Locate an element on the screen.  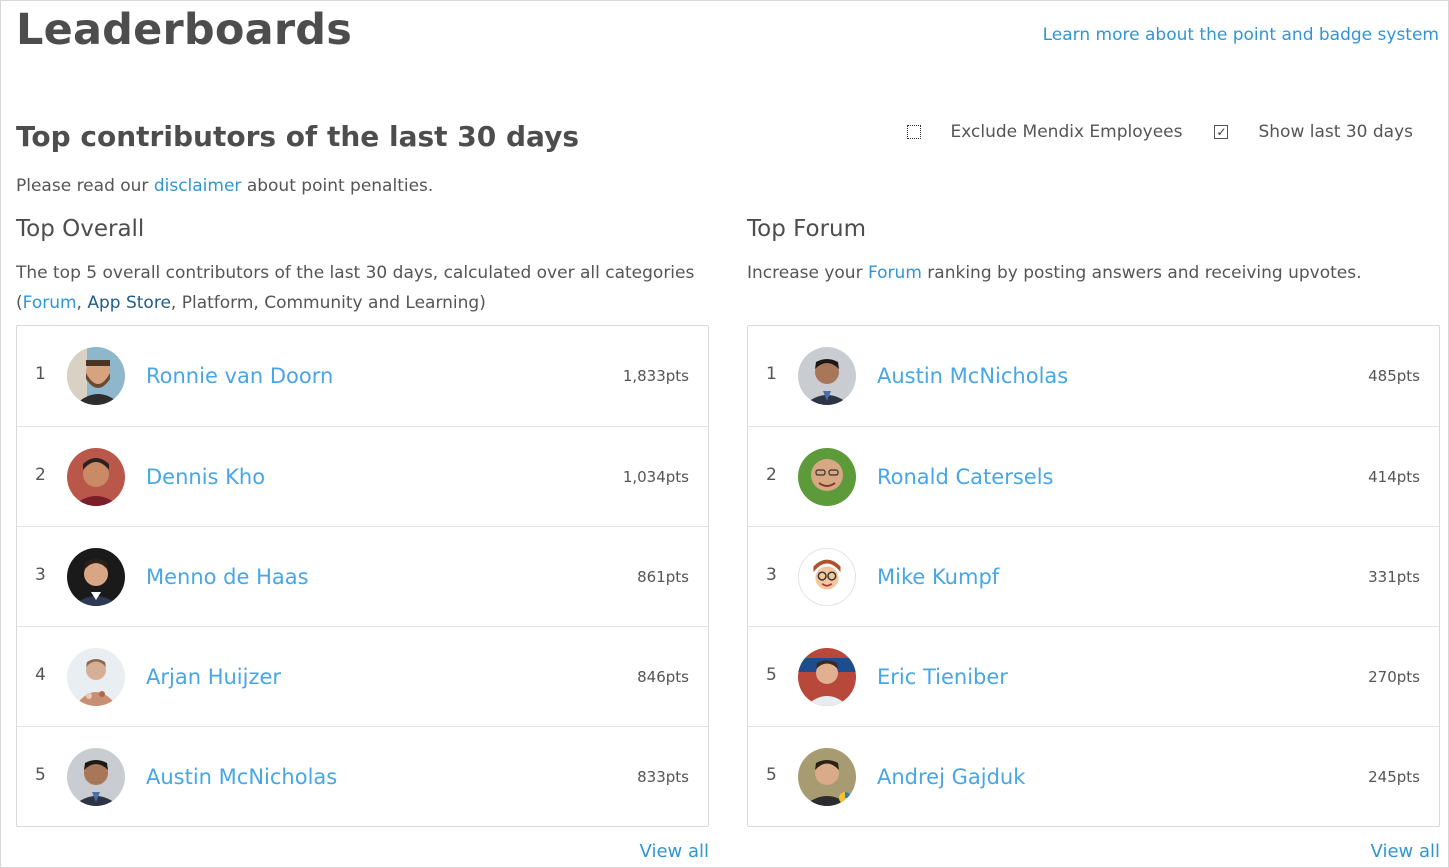
contributor-name-link: Mike Kumpf is located at coordinates (1158, 577).